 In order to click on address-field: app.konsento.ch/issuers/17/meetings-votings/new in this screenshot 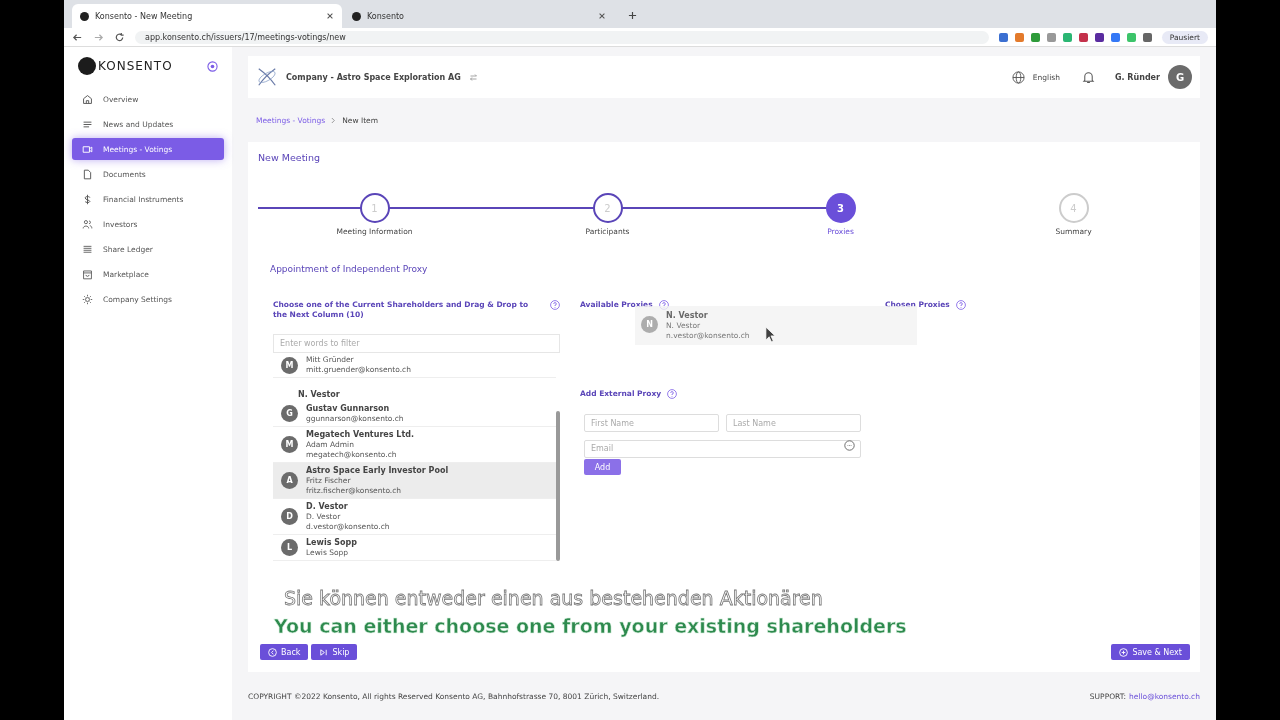, I will do `click(562, 37)`.